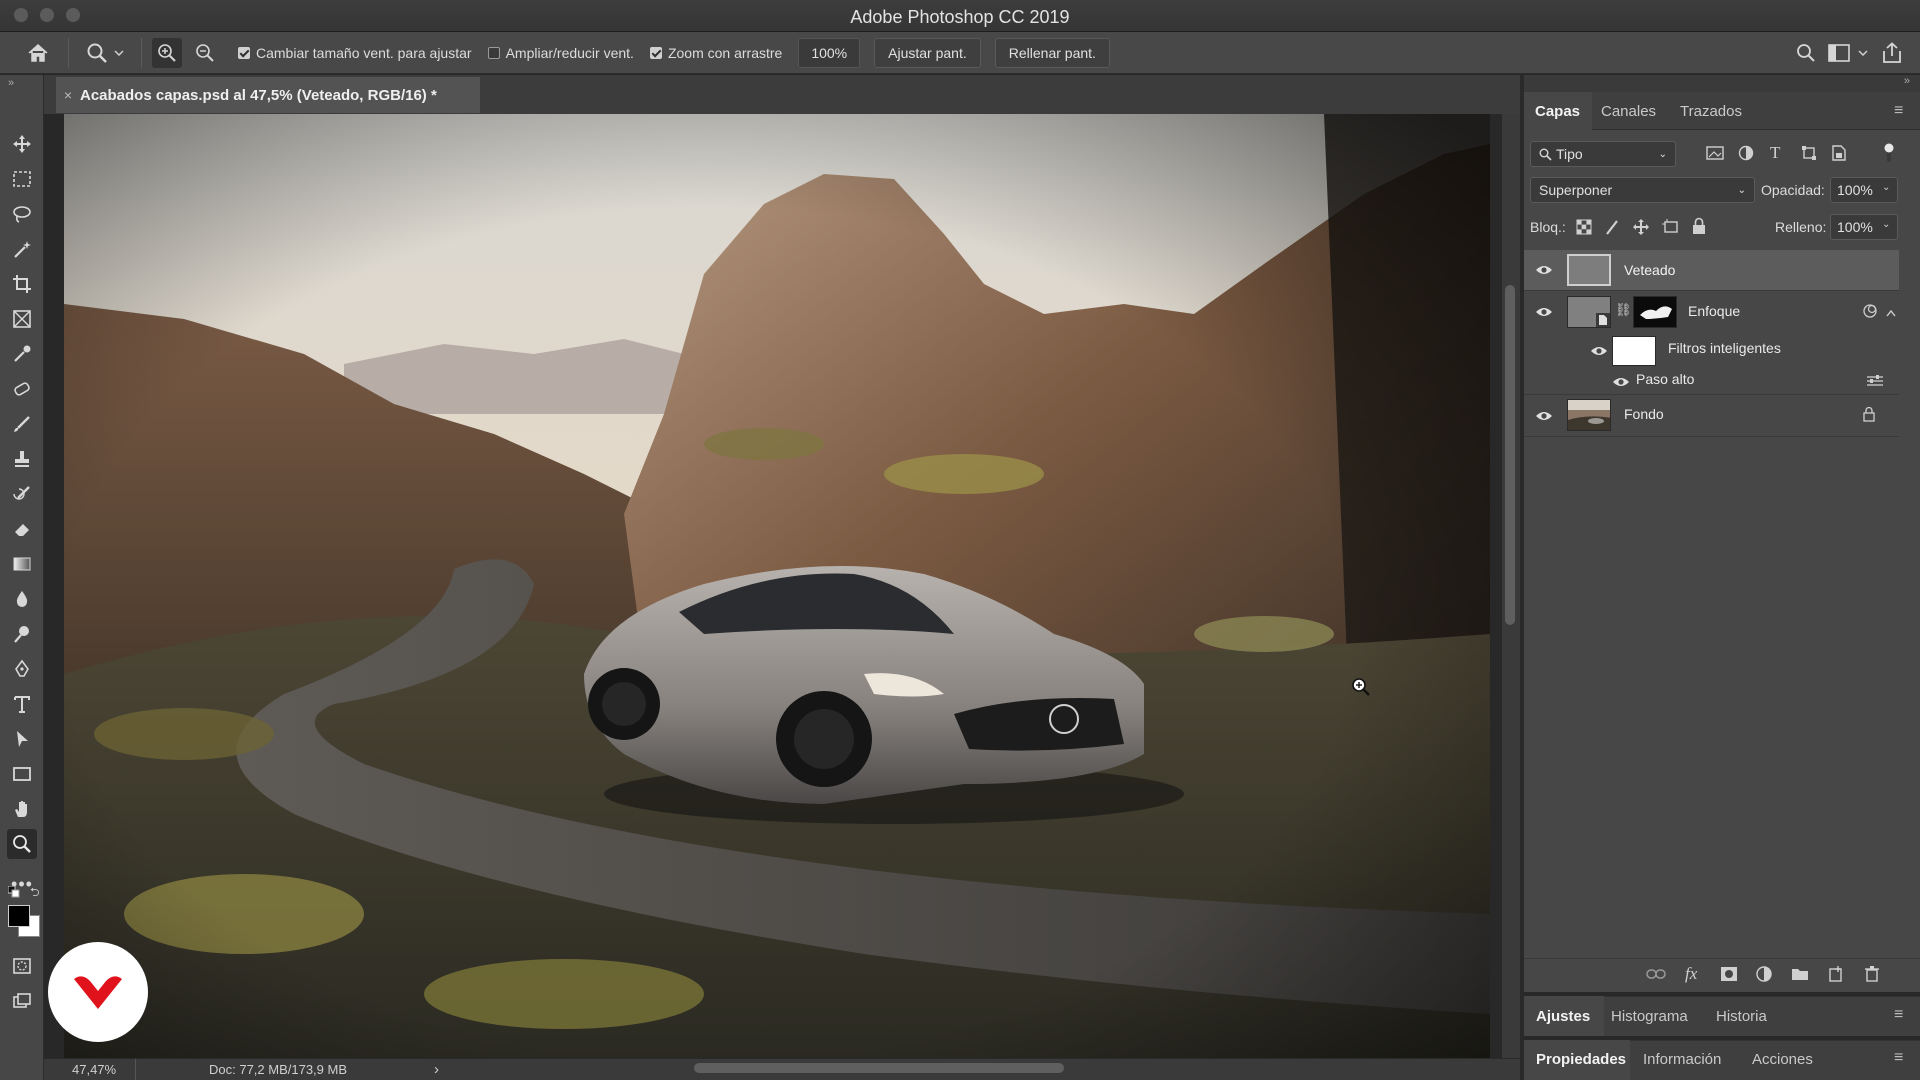 The image size is (1920, 1080). Describe the element at coordinates (1699, 227) in the screenshot. I see `lock-all-icon` at that location.